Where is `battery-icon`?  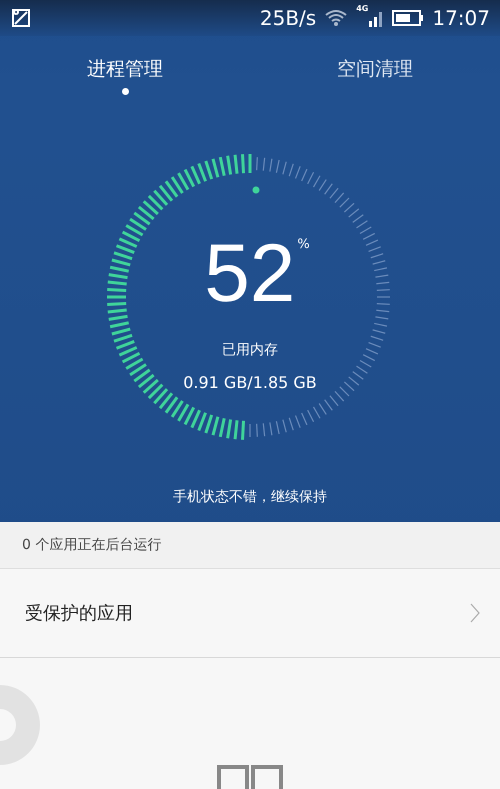
battery-icon is located at coordinates (408, 18).